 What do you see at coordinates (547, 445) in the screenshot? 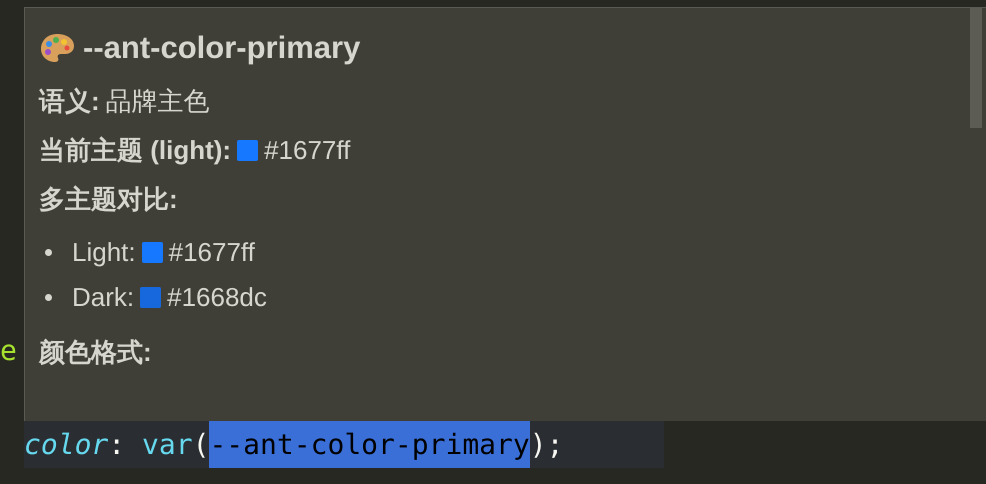
I see `code-token: );` at bounding box center [547, 445].